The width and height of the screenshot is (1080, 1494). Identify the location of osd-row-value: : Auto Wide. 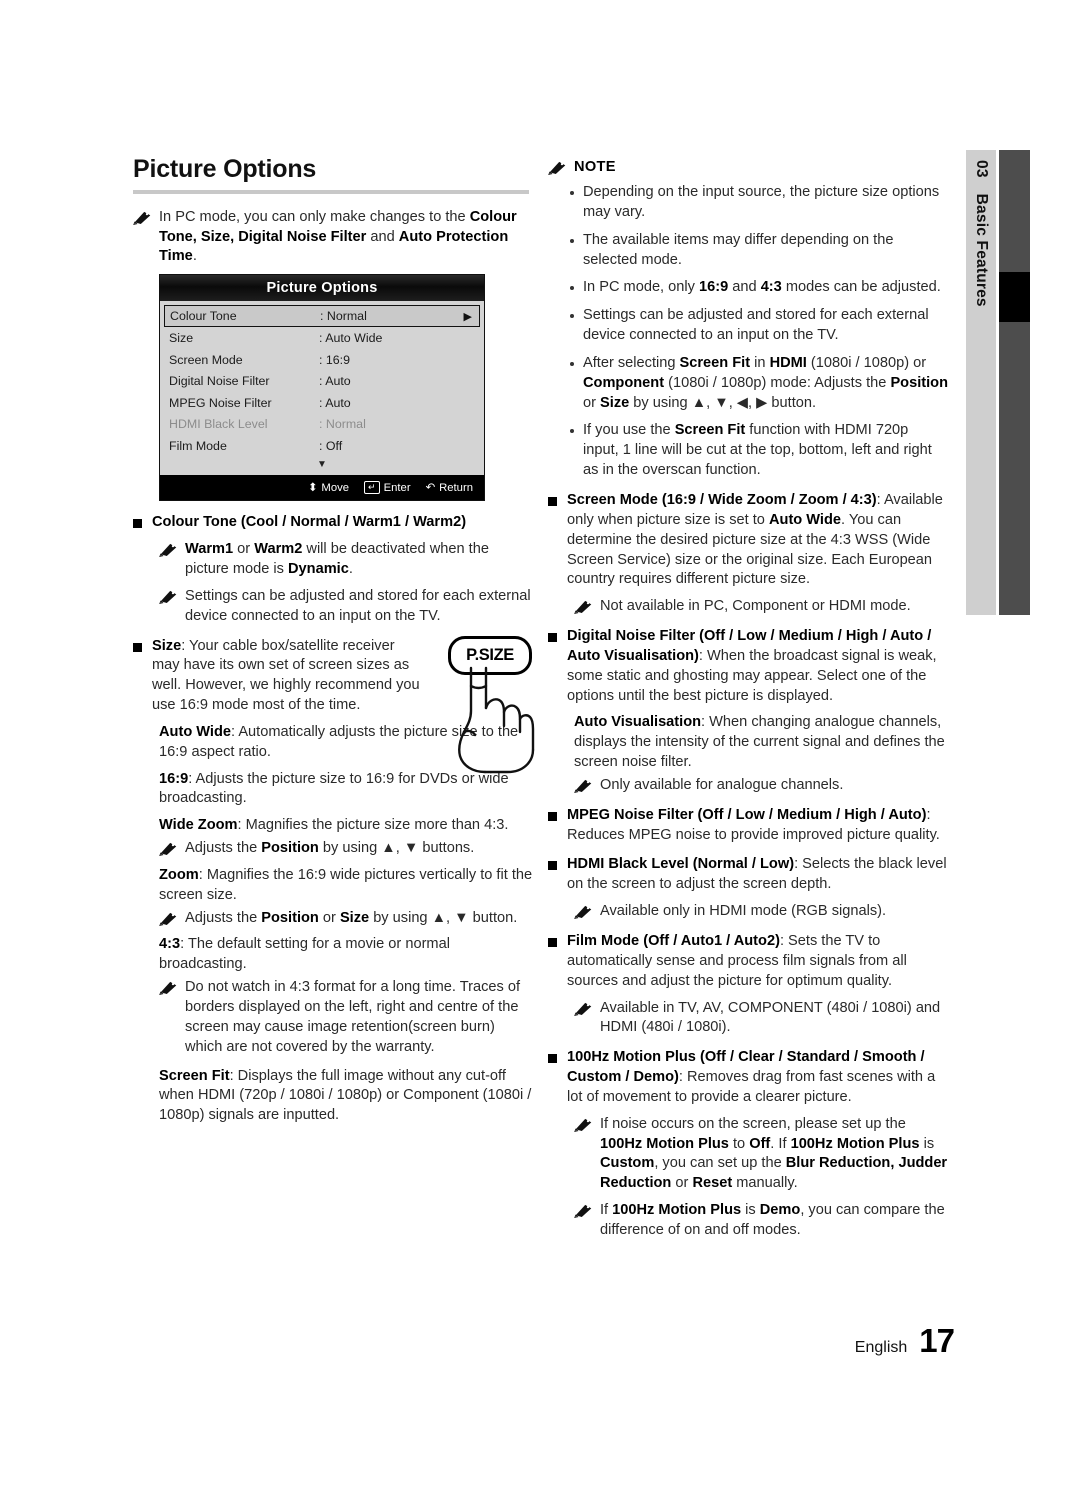
(351, 338).